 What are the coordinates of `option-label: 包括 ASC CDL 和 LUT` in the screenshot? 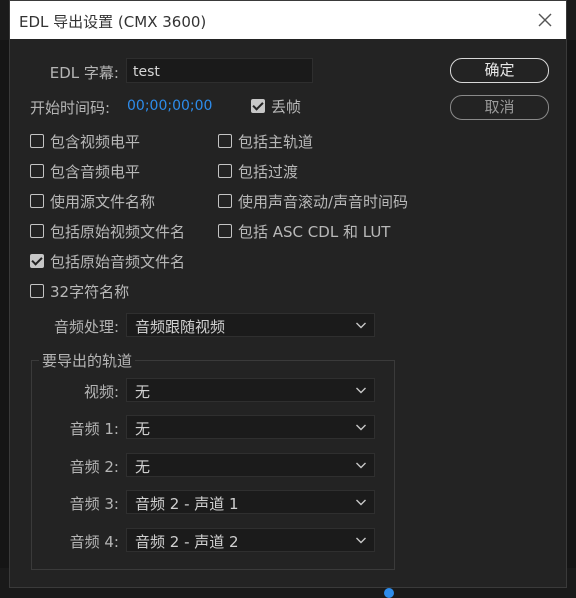 It's located at (314, 231).